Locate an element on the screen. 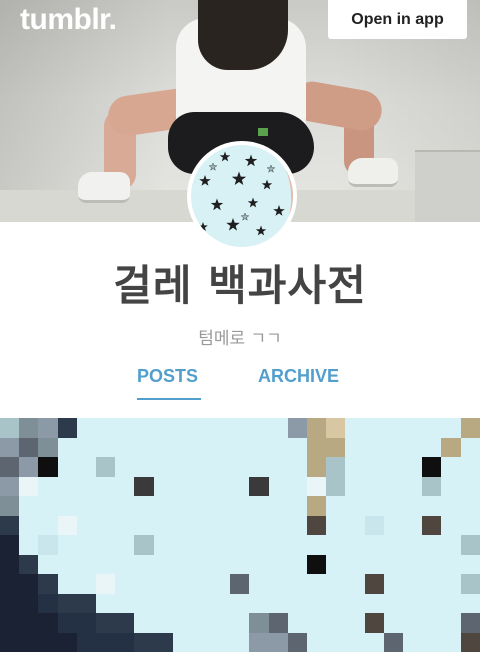  open-in-app-button: Open in app is located at coordinates (397, 19).